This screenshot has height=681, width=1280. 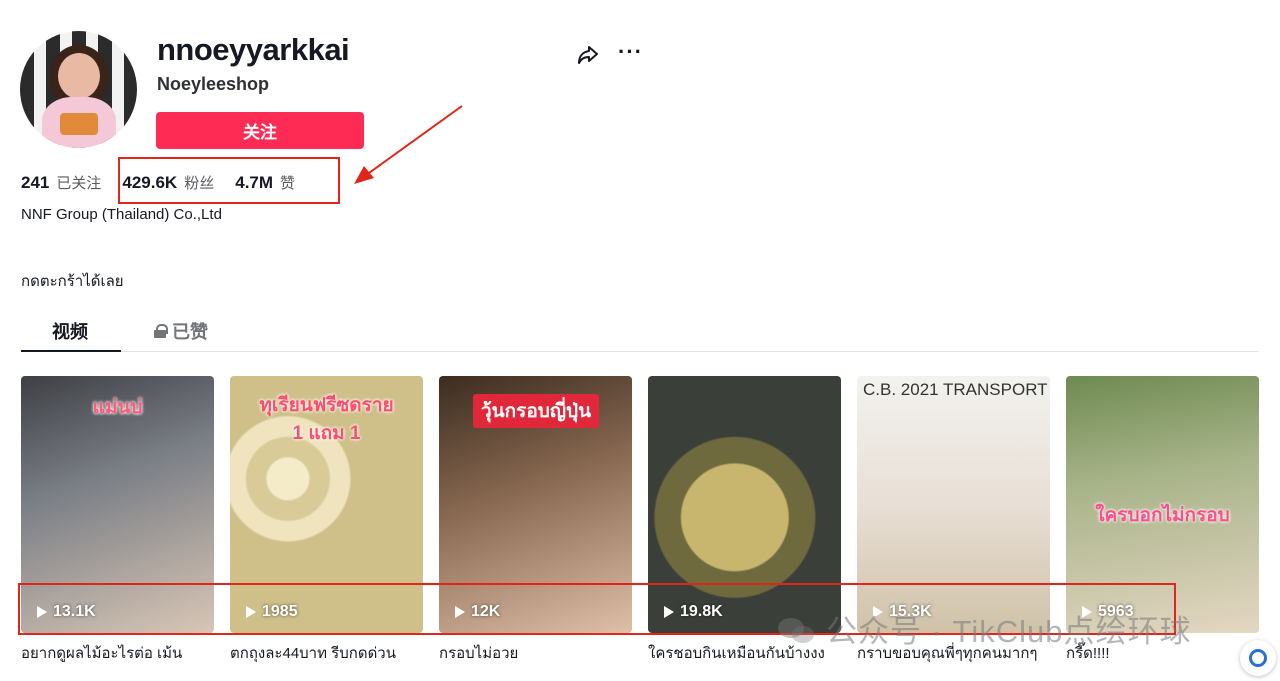 What do you see at coordinates (190, 332) in the screenshot?
I see `tab-liked-label: 已赞` at bounding box center [190, 332].